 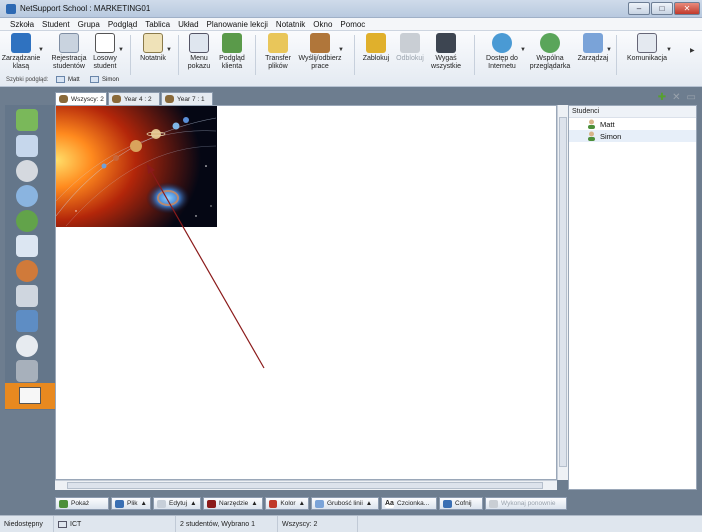 I want to click on wspolna-button: Wspólna przeglądarka, so click(x=550, y=55).